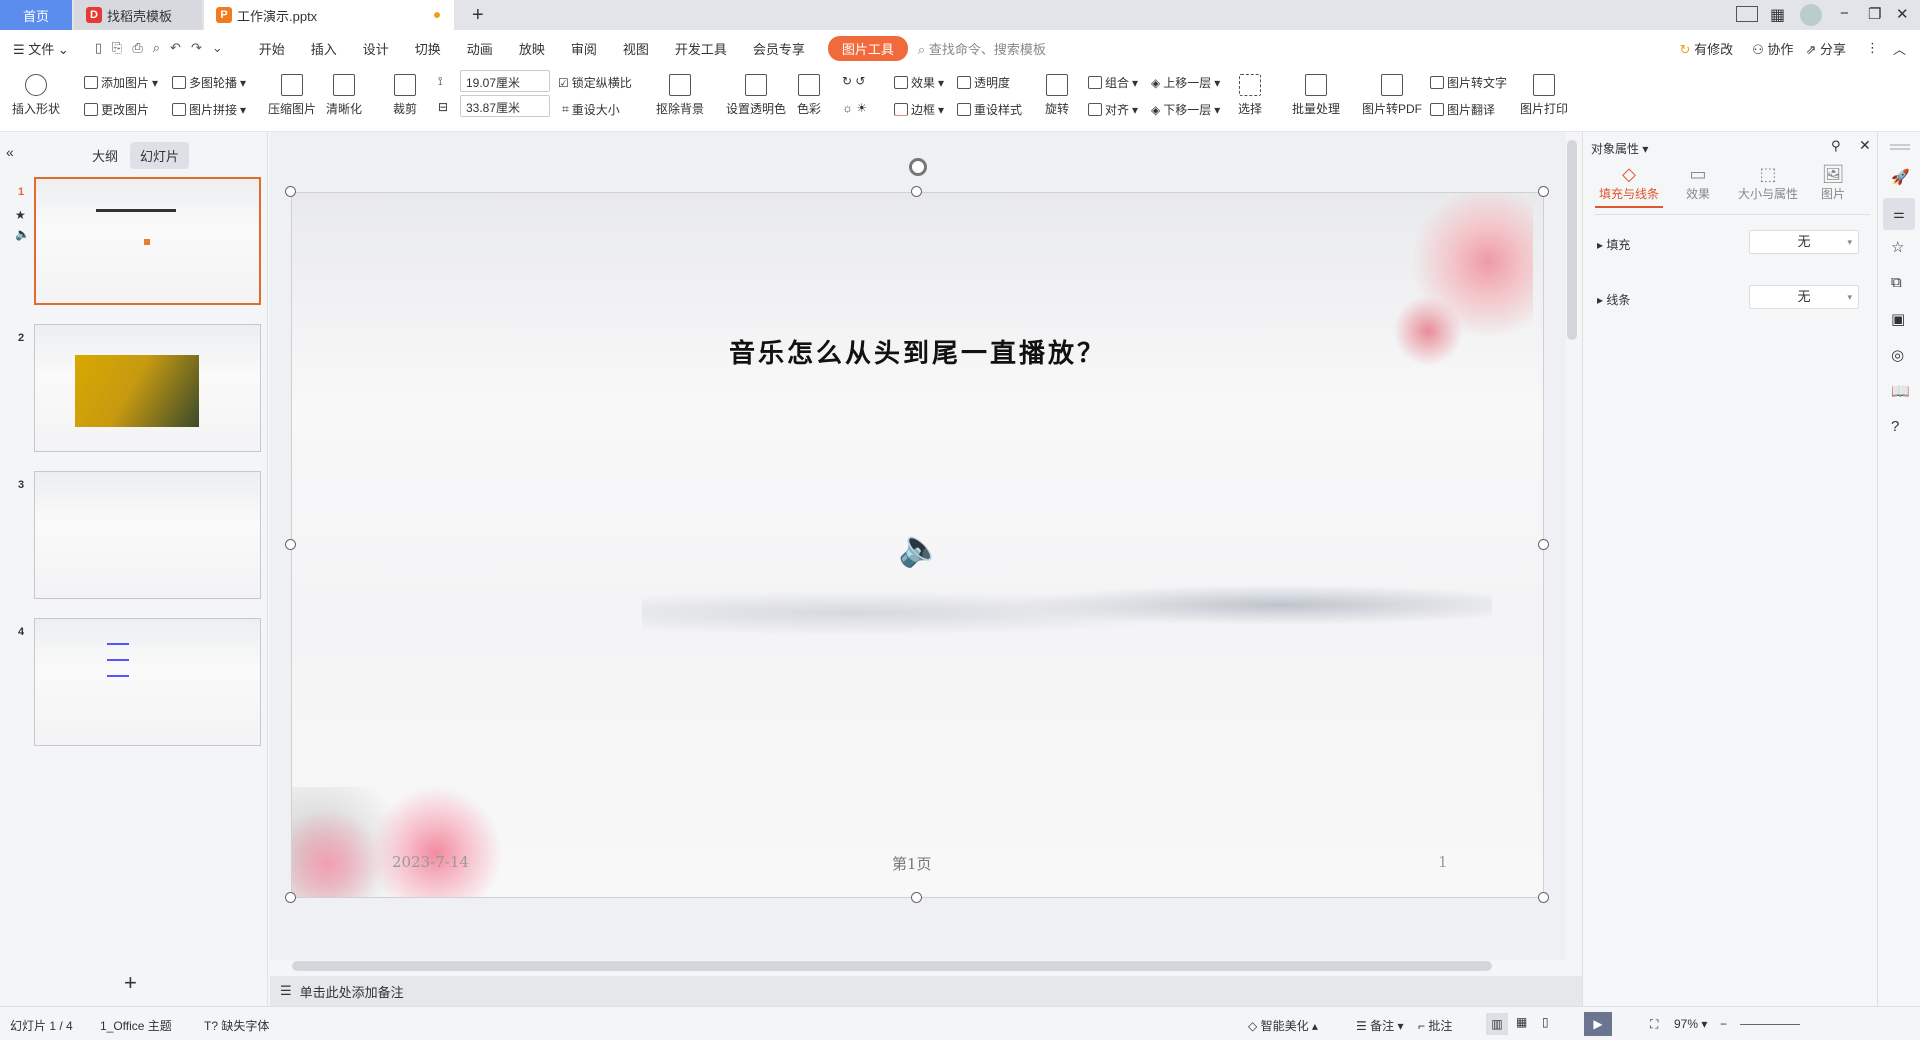  Describe the element at coordinates (428, 48) in the screenshot. I see `menu-transition: 切换` at that location.